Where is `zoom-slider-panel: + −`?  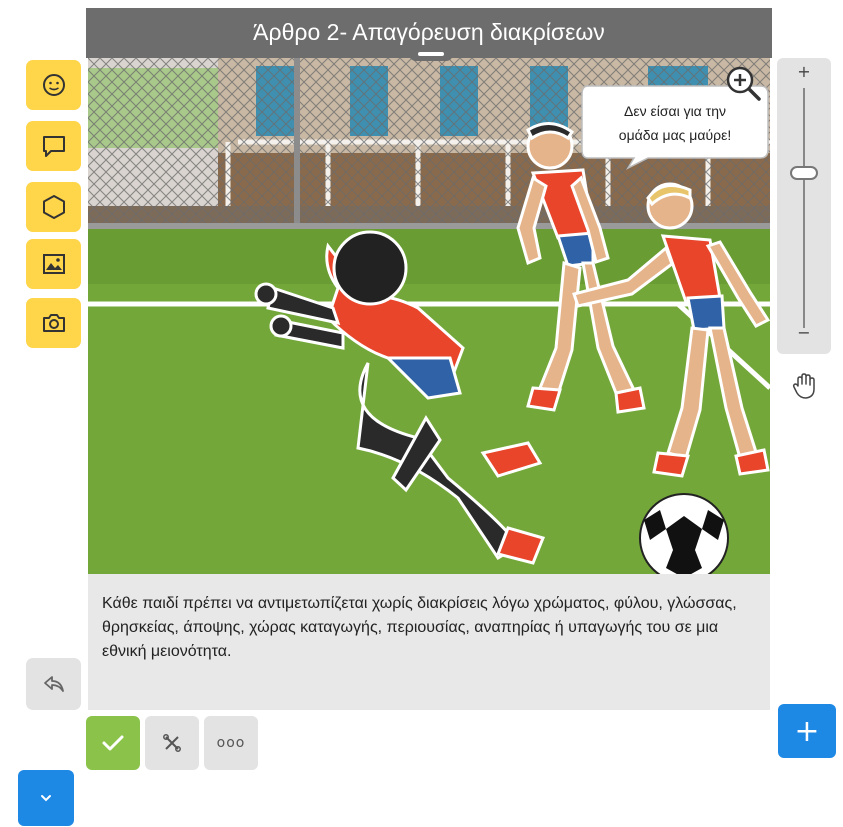 zoom-slider-panel: + − is located at coordinates (804, 206).